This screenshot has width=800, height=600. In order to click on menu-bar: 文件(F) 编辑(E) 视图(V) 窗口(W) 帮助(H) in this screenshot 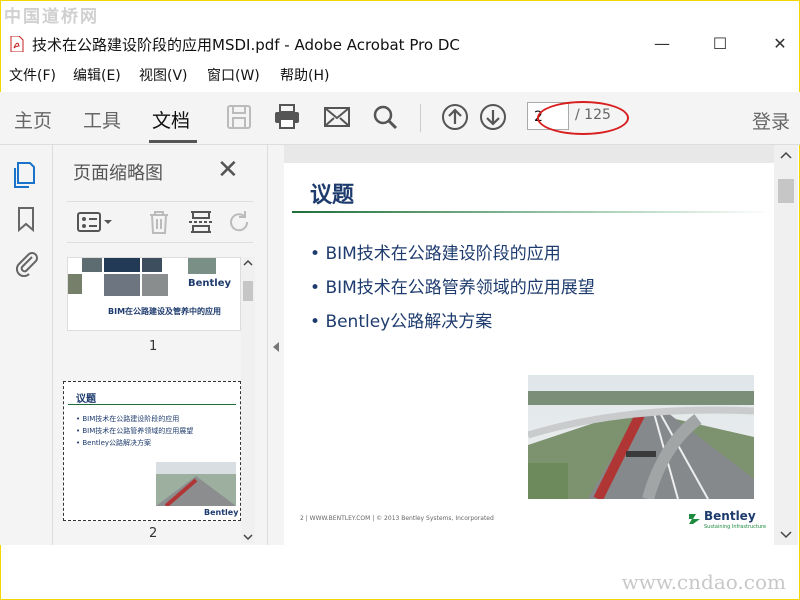, I will do `click(400, 74)`.